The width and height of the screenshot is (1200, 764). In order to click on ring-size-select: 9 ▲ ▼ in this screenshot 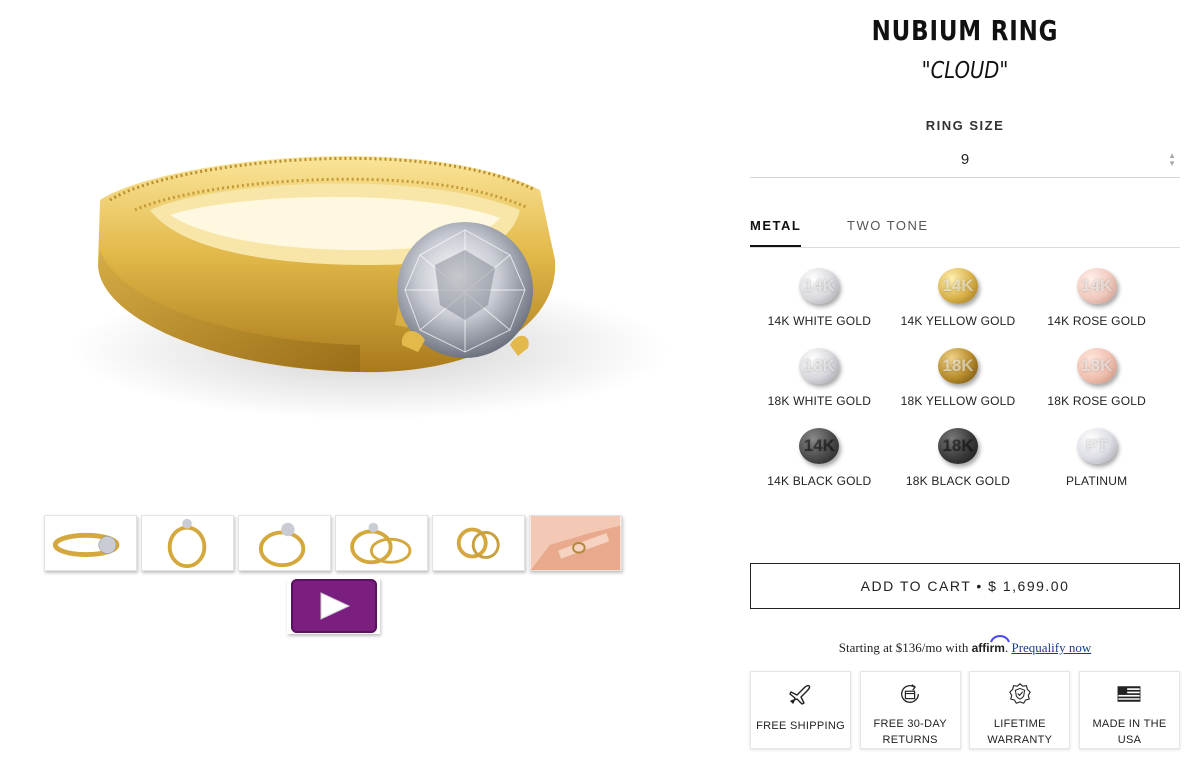, I will do `click(965, 161)`.